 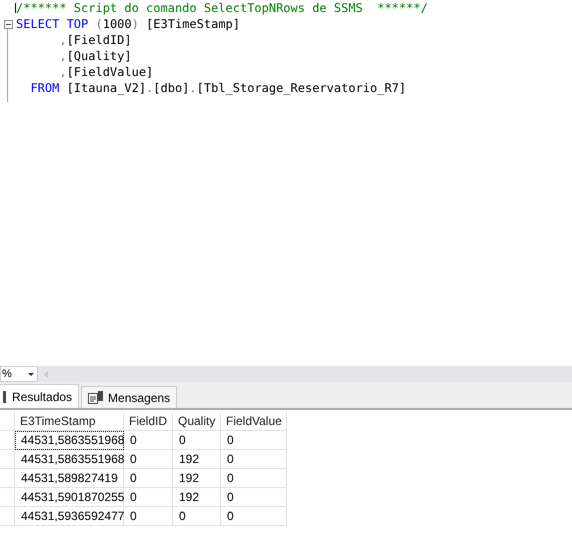 What do you see at coordinates (129, 397) in the screenshot?
I see `results-tab: Mensagens` at bounding box center [129, 397].